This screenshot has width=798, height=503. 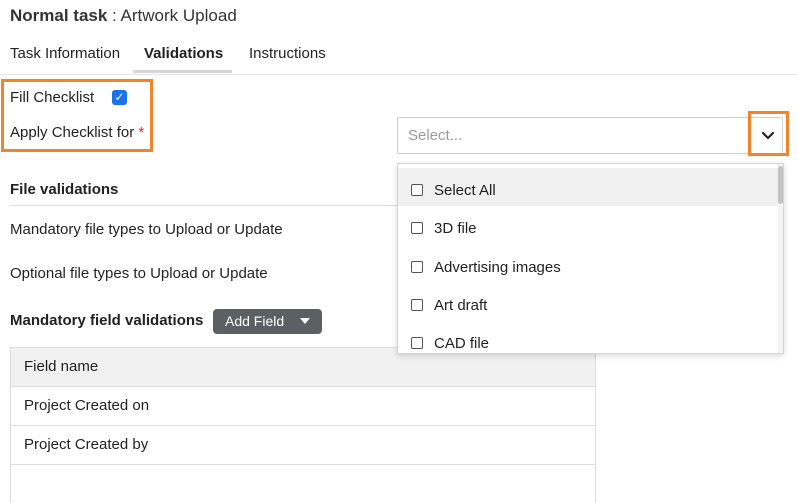 I want to click on table-row: Project Created by, so click(x=303, y=444).